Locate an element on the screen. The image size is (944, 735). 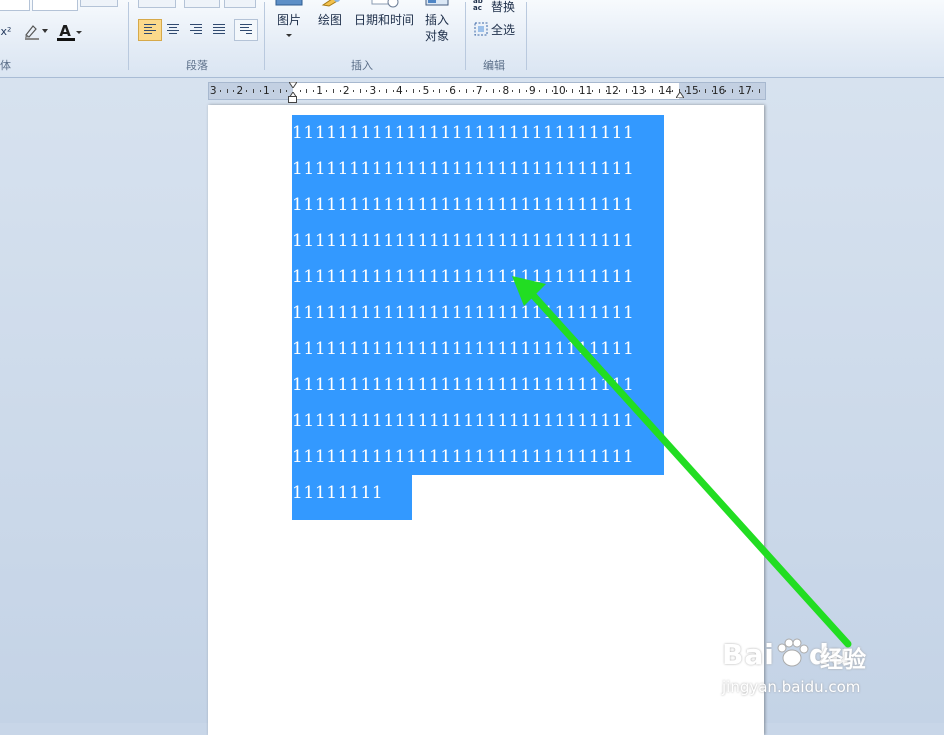
paragraph-icon is located at coordinates (246, 29).